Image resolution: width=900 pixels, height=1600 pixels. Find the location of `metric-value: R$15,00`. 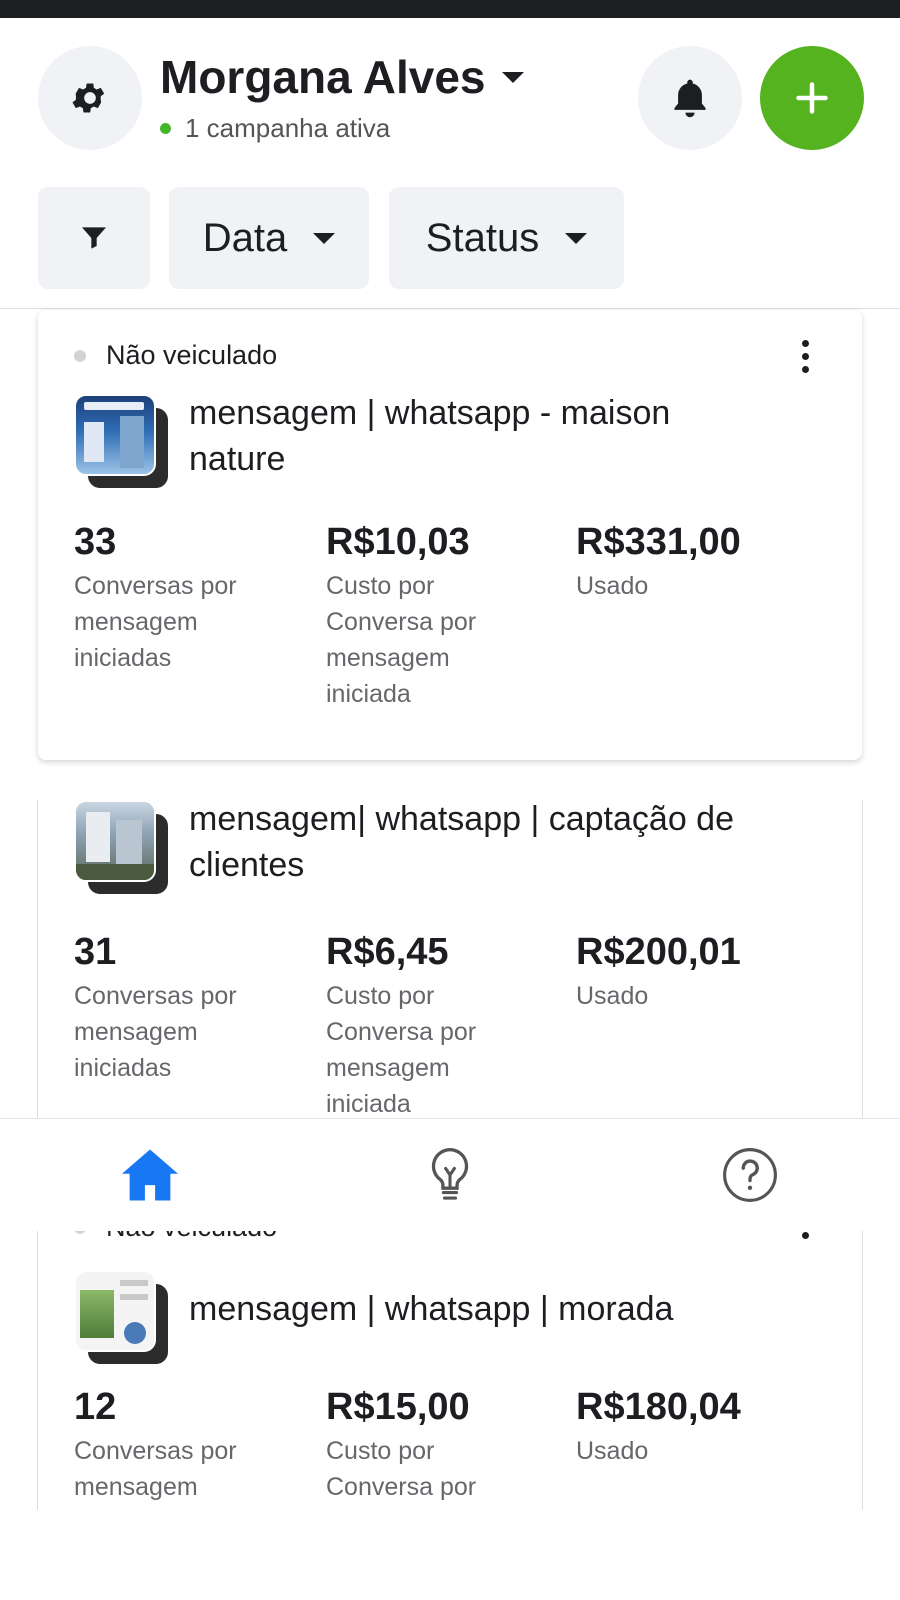

metric-value: R$15,00 is located at coordinates (398, 1407).